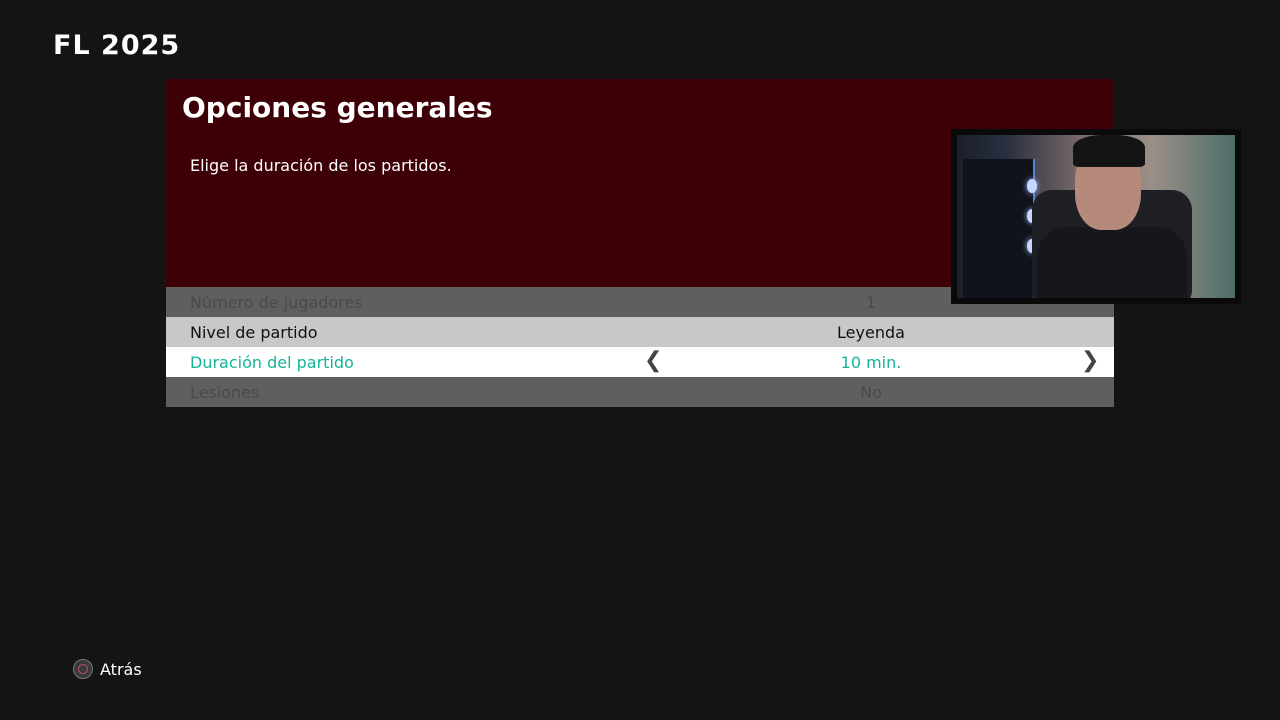 The width and height of the screenshot is (1280, 720). I want to click on option-row-injuries: Lesiones No, so click(640, 392).